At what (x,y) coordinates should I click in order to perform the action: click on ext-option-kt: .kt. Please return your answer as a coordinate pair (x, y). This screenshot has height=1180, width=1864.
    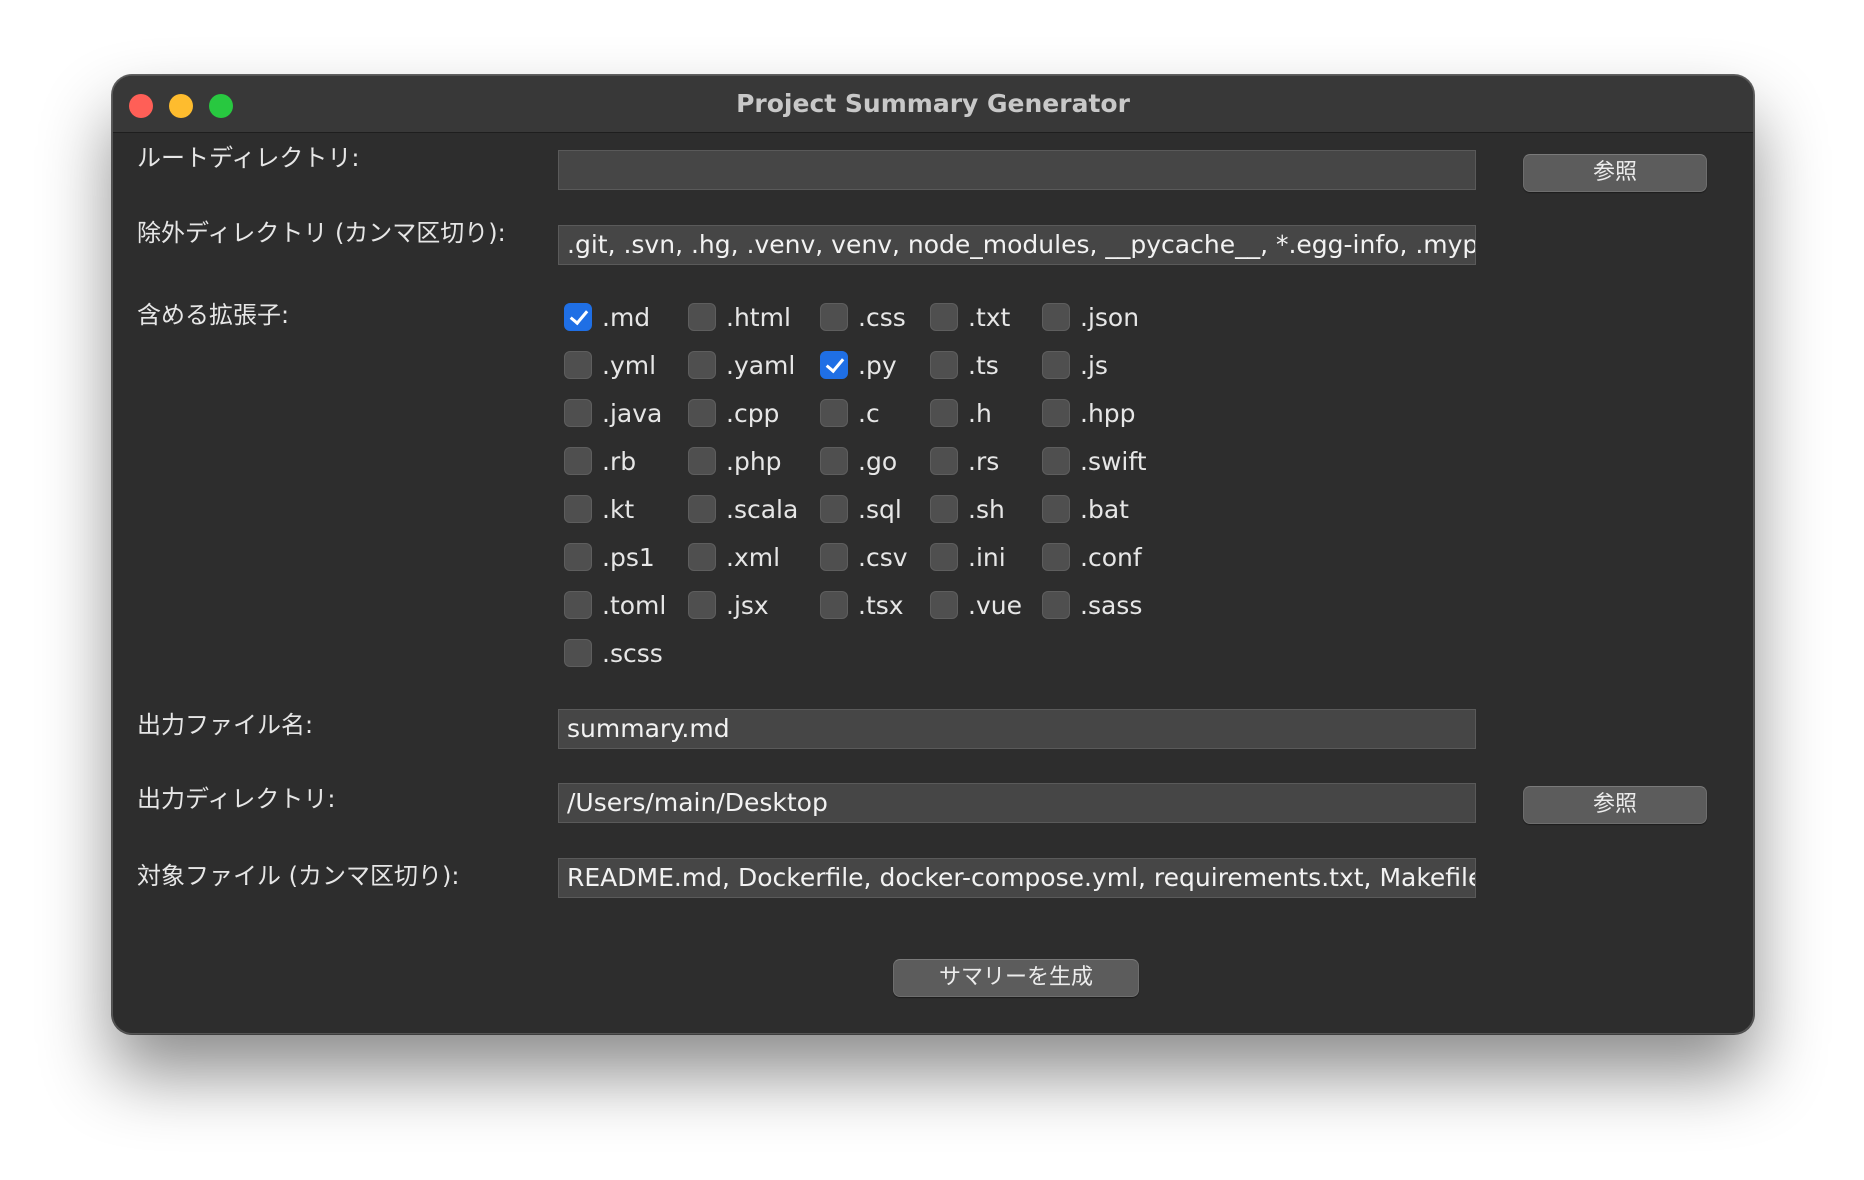
    Looking at the image, I should click on (599, 509).